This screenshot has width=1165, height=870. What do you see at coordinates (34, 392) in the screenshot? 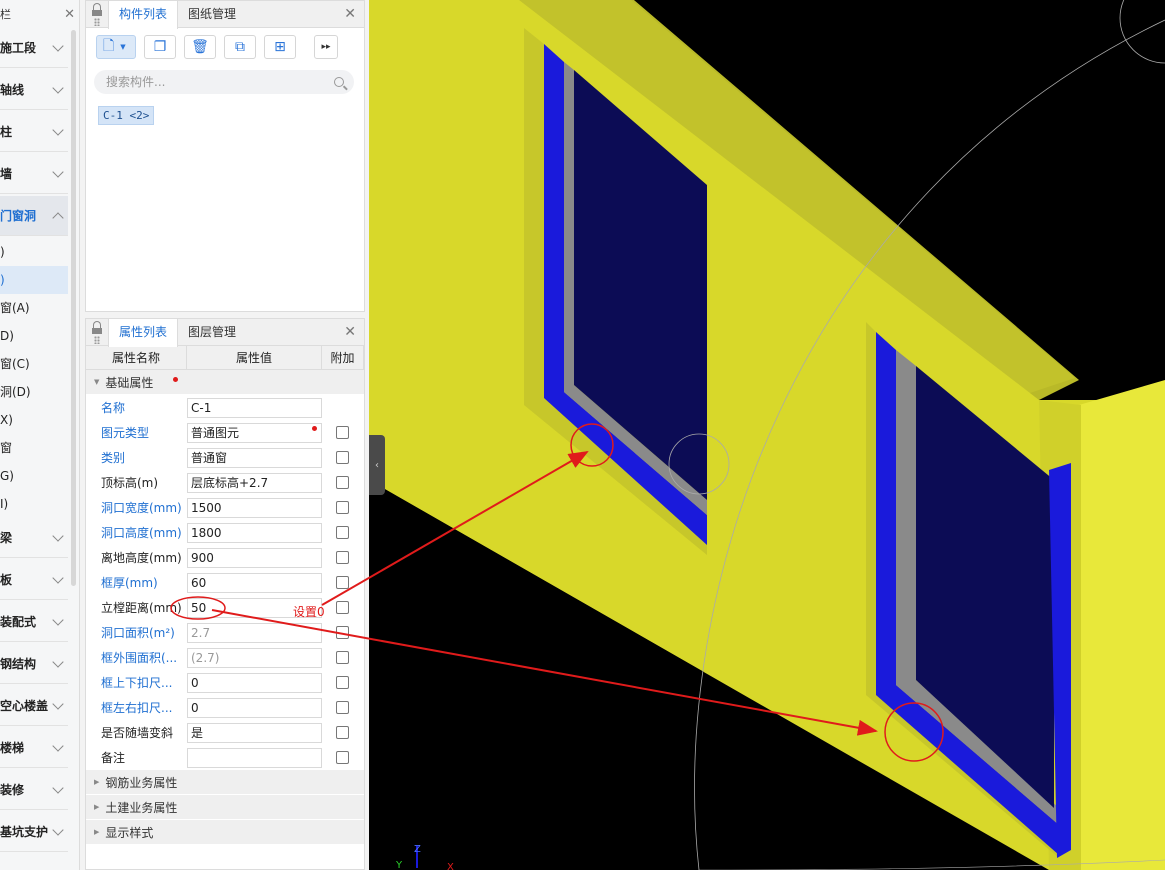
I see `nav-subitem: 洞(D)` at bounding box center [34, 392].